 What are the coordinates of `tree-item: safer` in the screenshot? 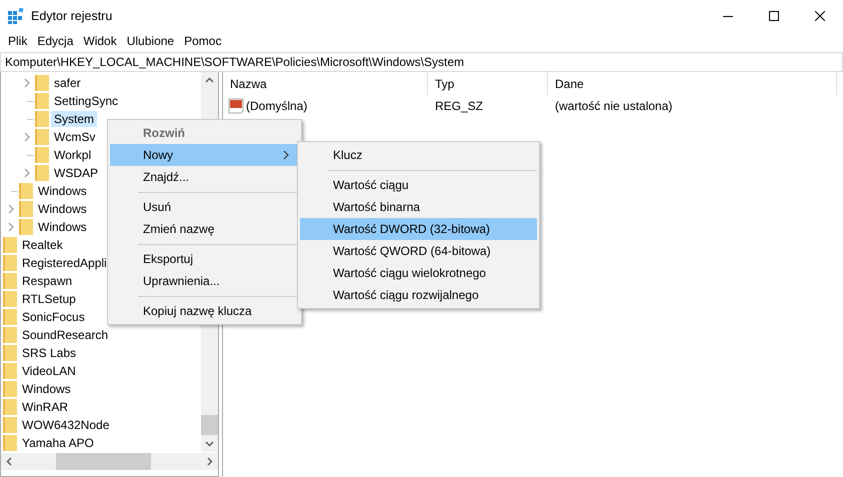 It's located at (67, 83).